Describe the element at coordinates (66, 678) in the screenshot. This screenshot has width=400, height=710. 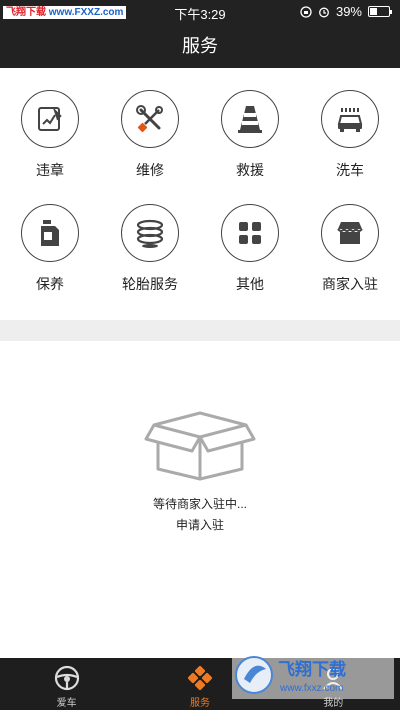
I see `steering-wheel-icon` at that location.